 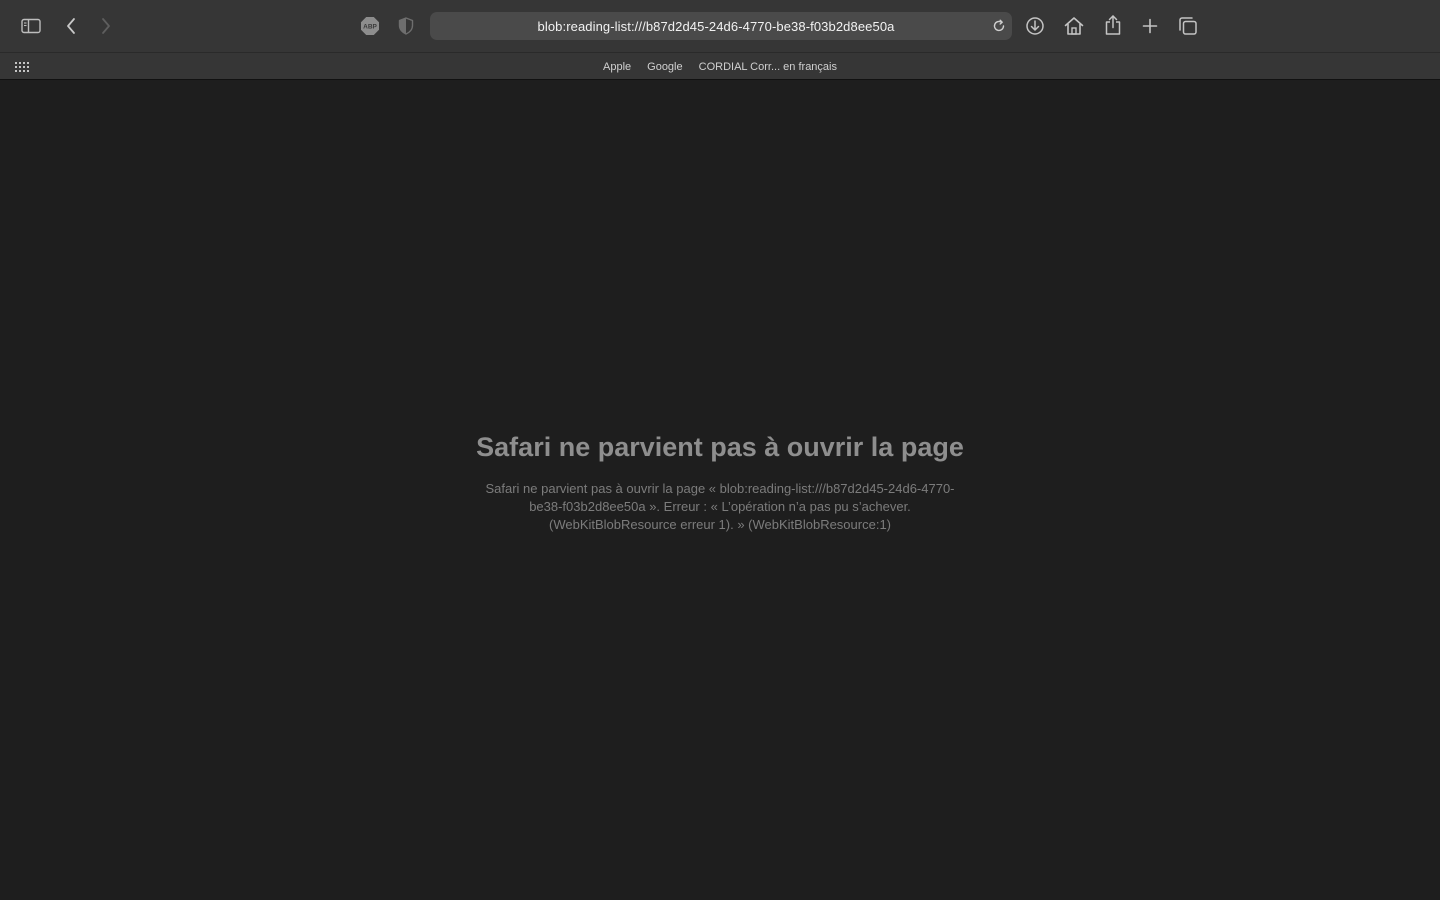 I want to click on share-button, so click(x=1113, y=25).